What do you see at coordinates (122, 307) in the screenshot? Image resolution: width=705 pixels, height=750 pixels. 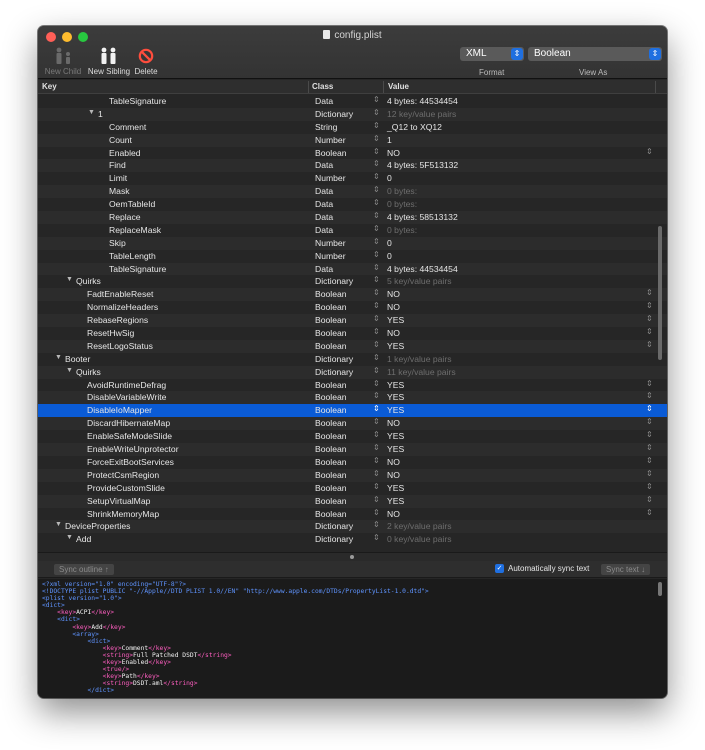 I see `row-key: NormalizeHeaders` at bounding box center [122, 307].